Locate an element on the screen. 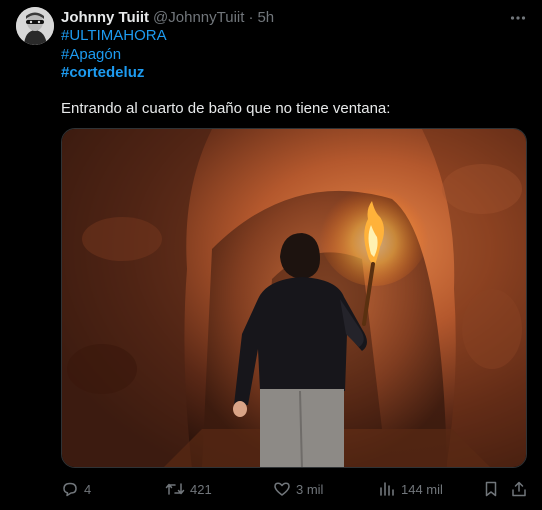 Image resolution: width=542 pixels, height=510 pixels. hashtag-list: #ULTIMAHORA #Apagón #cortedeluz is located at coordinates (114, 55).